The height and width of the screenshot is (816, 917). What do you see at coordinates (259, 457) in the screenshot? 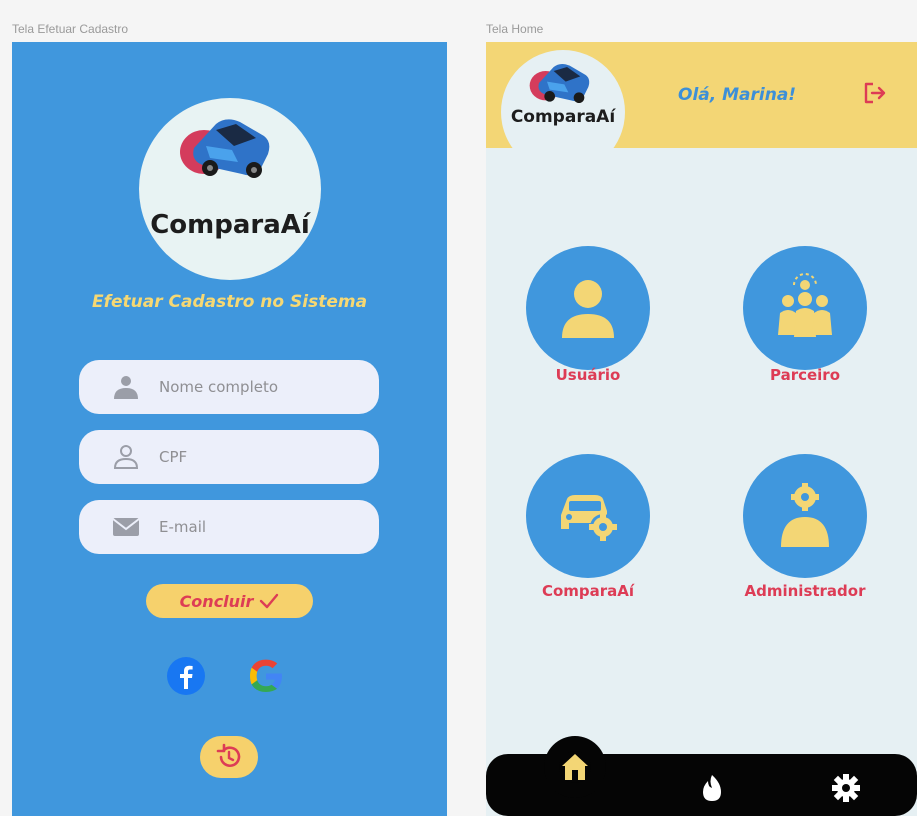
I see `cpf-input` at bounding box center [259, 457].